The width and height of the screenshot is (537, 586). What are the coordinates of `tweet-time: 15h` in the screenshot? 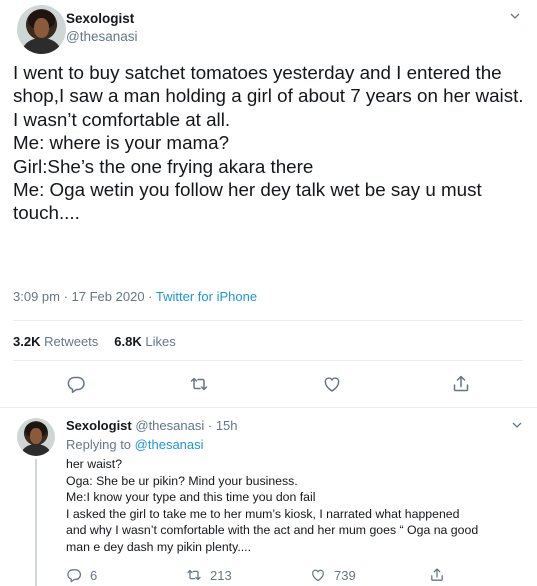 It's located at (227, 425).